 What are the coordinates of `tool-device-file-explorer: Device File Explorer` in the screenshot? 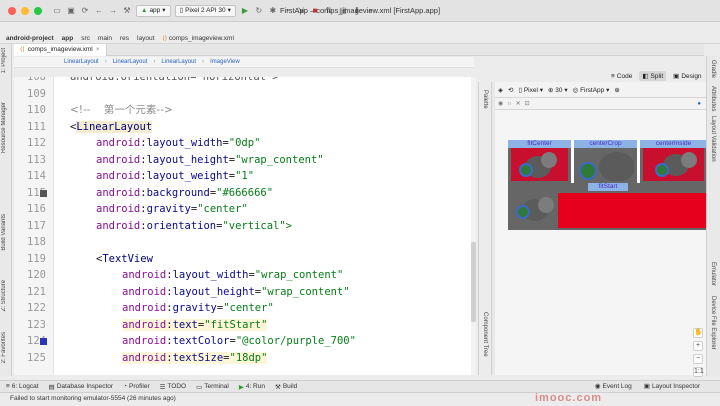 It's located at (713, 323).